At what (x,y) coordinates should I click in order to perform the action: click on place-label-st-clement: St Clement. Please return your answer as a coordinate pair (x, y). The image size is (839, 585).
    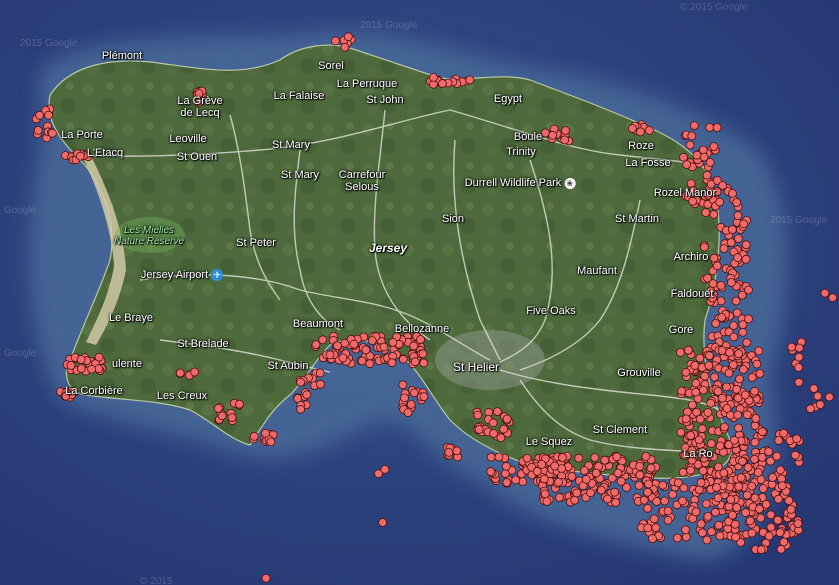
    Looking at the image, I should click on (620, 430).